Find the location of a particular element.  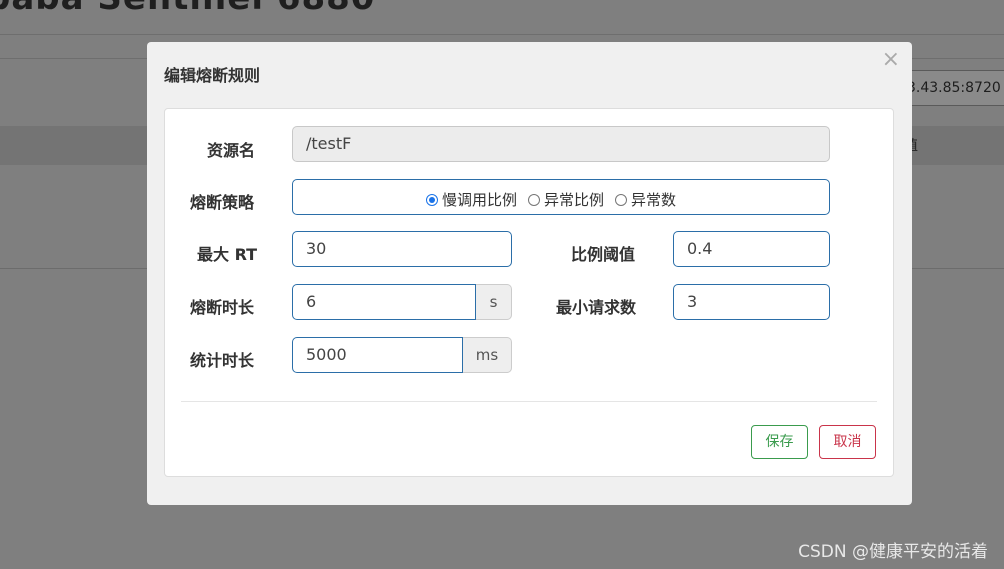

background-divider is located at coordinates (502, 34).